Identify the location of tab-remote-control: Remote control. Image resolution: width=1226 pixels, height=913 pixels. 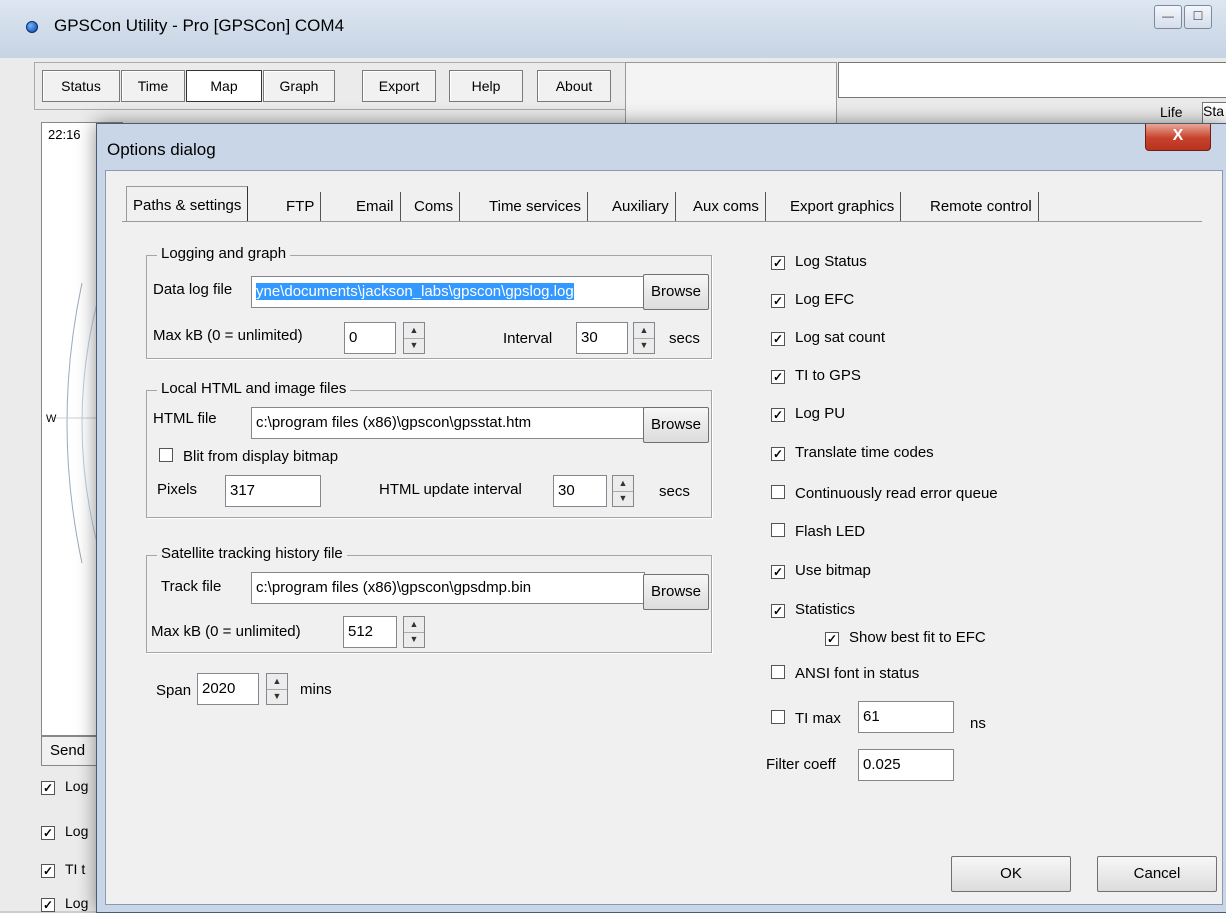
(981, 206).